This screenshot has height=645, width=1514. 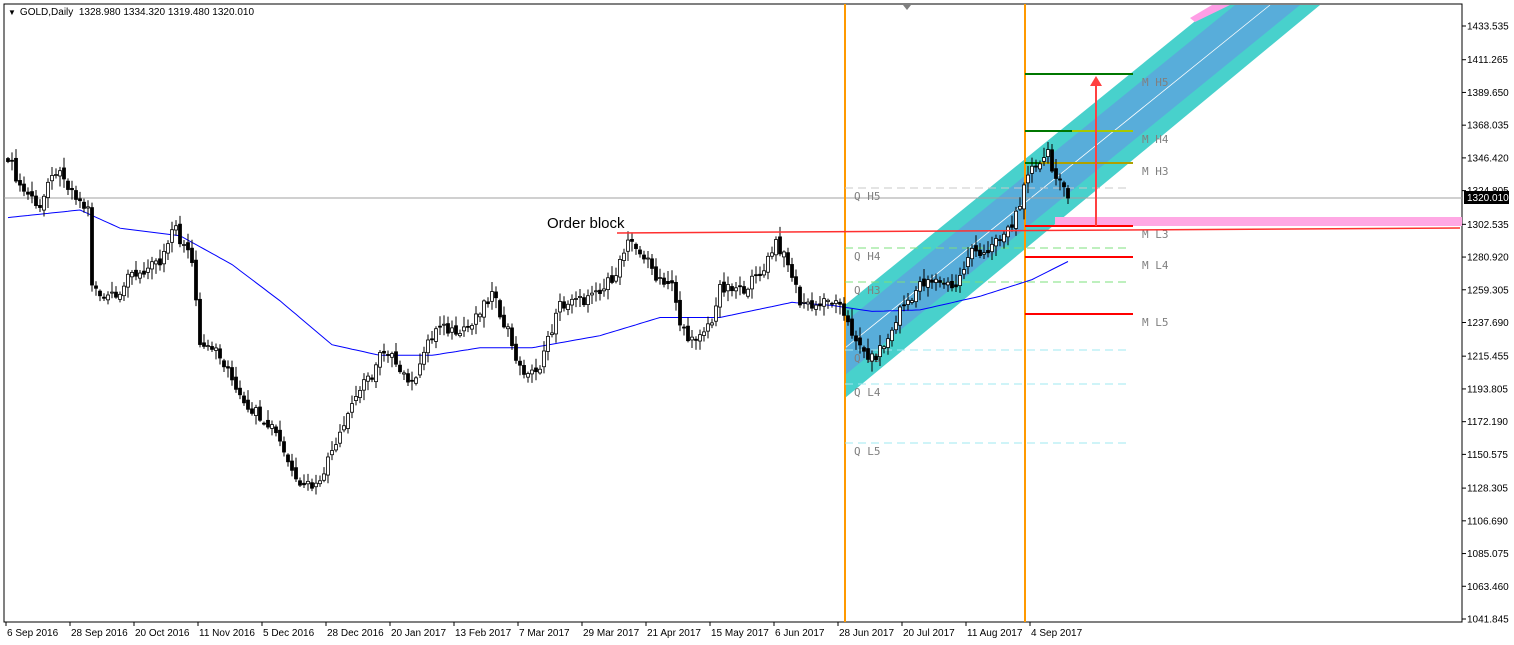 I want to click on q-level-label: Q H3, so click(x=867, y=290).